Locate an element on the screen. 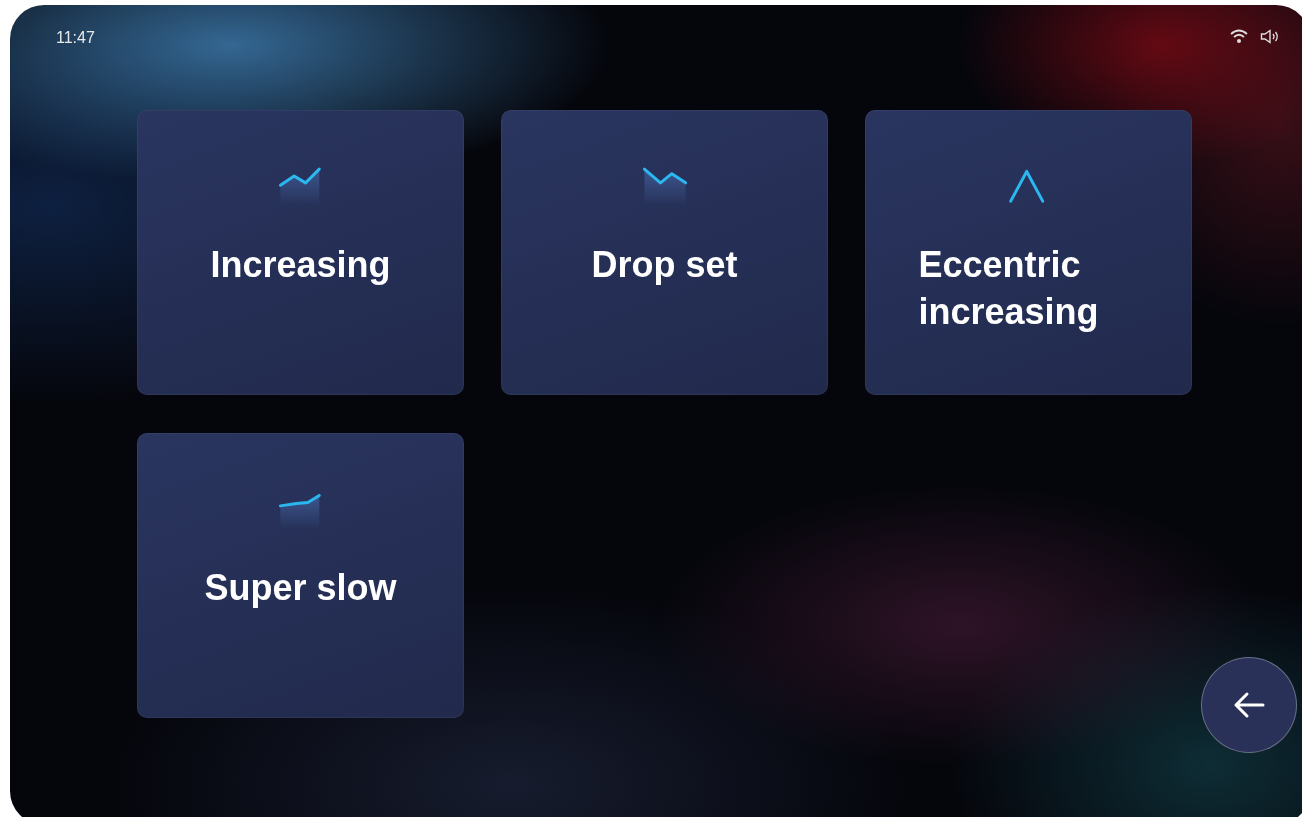 This screenshot has height=817, width=1302. status-time: 11:47 is located at coordinates (75, 38).